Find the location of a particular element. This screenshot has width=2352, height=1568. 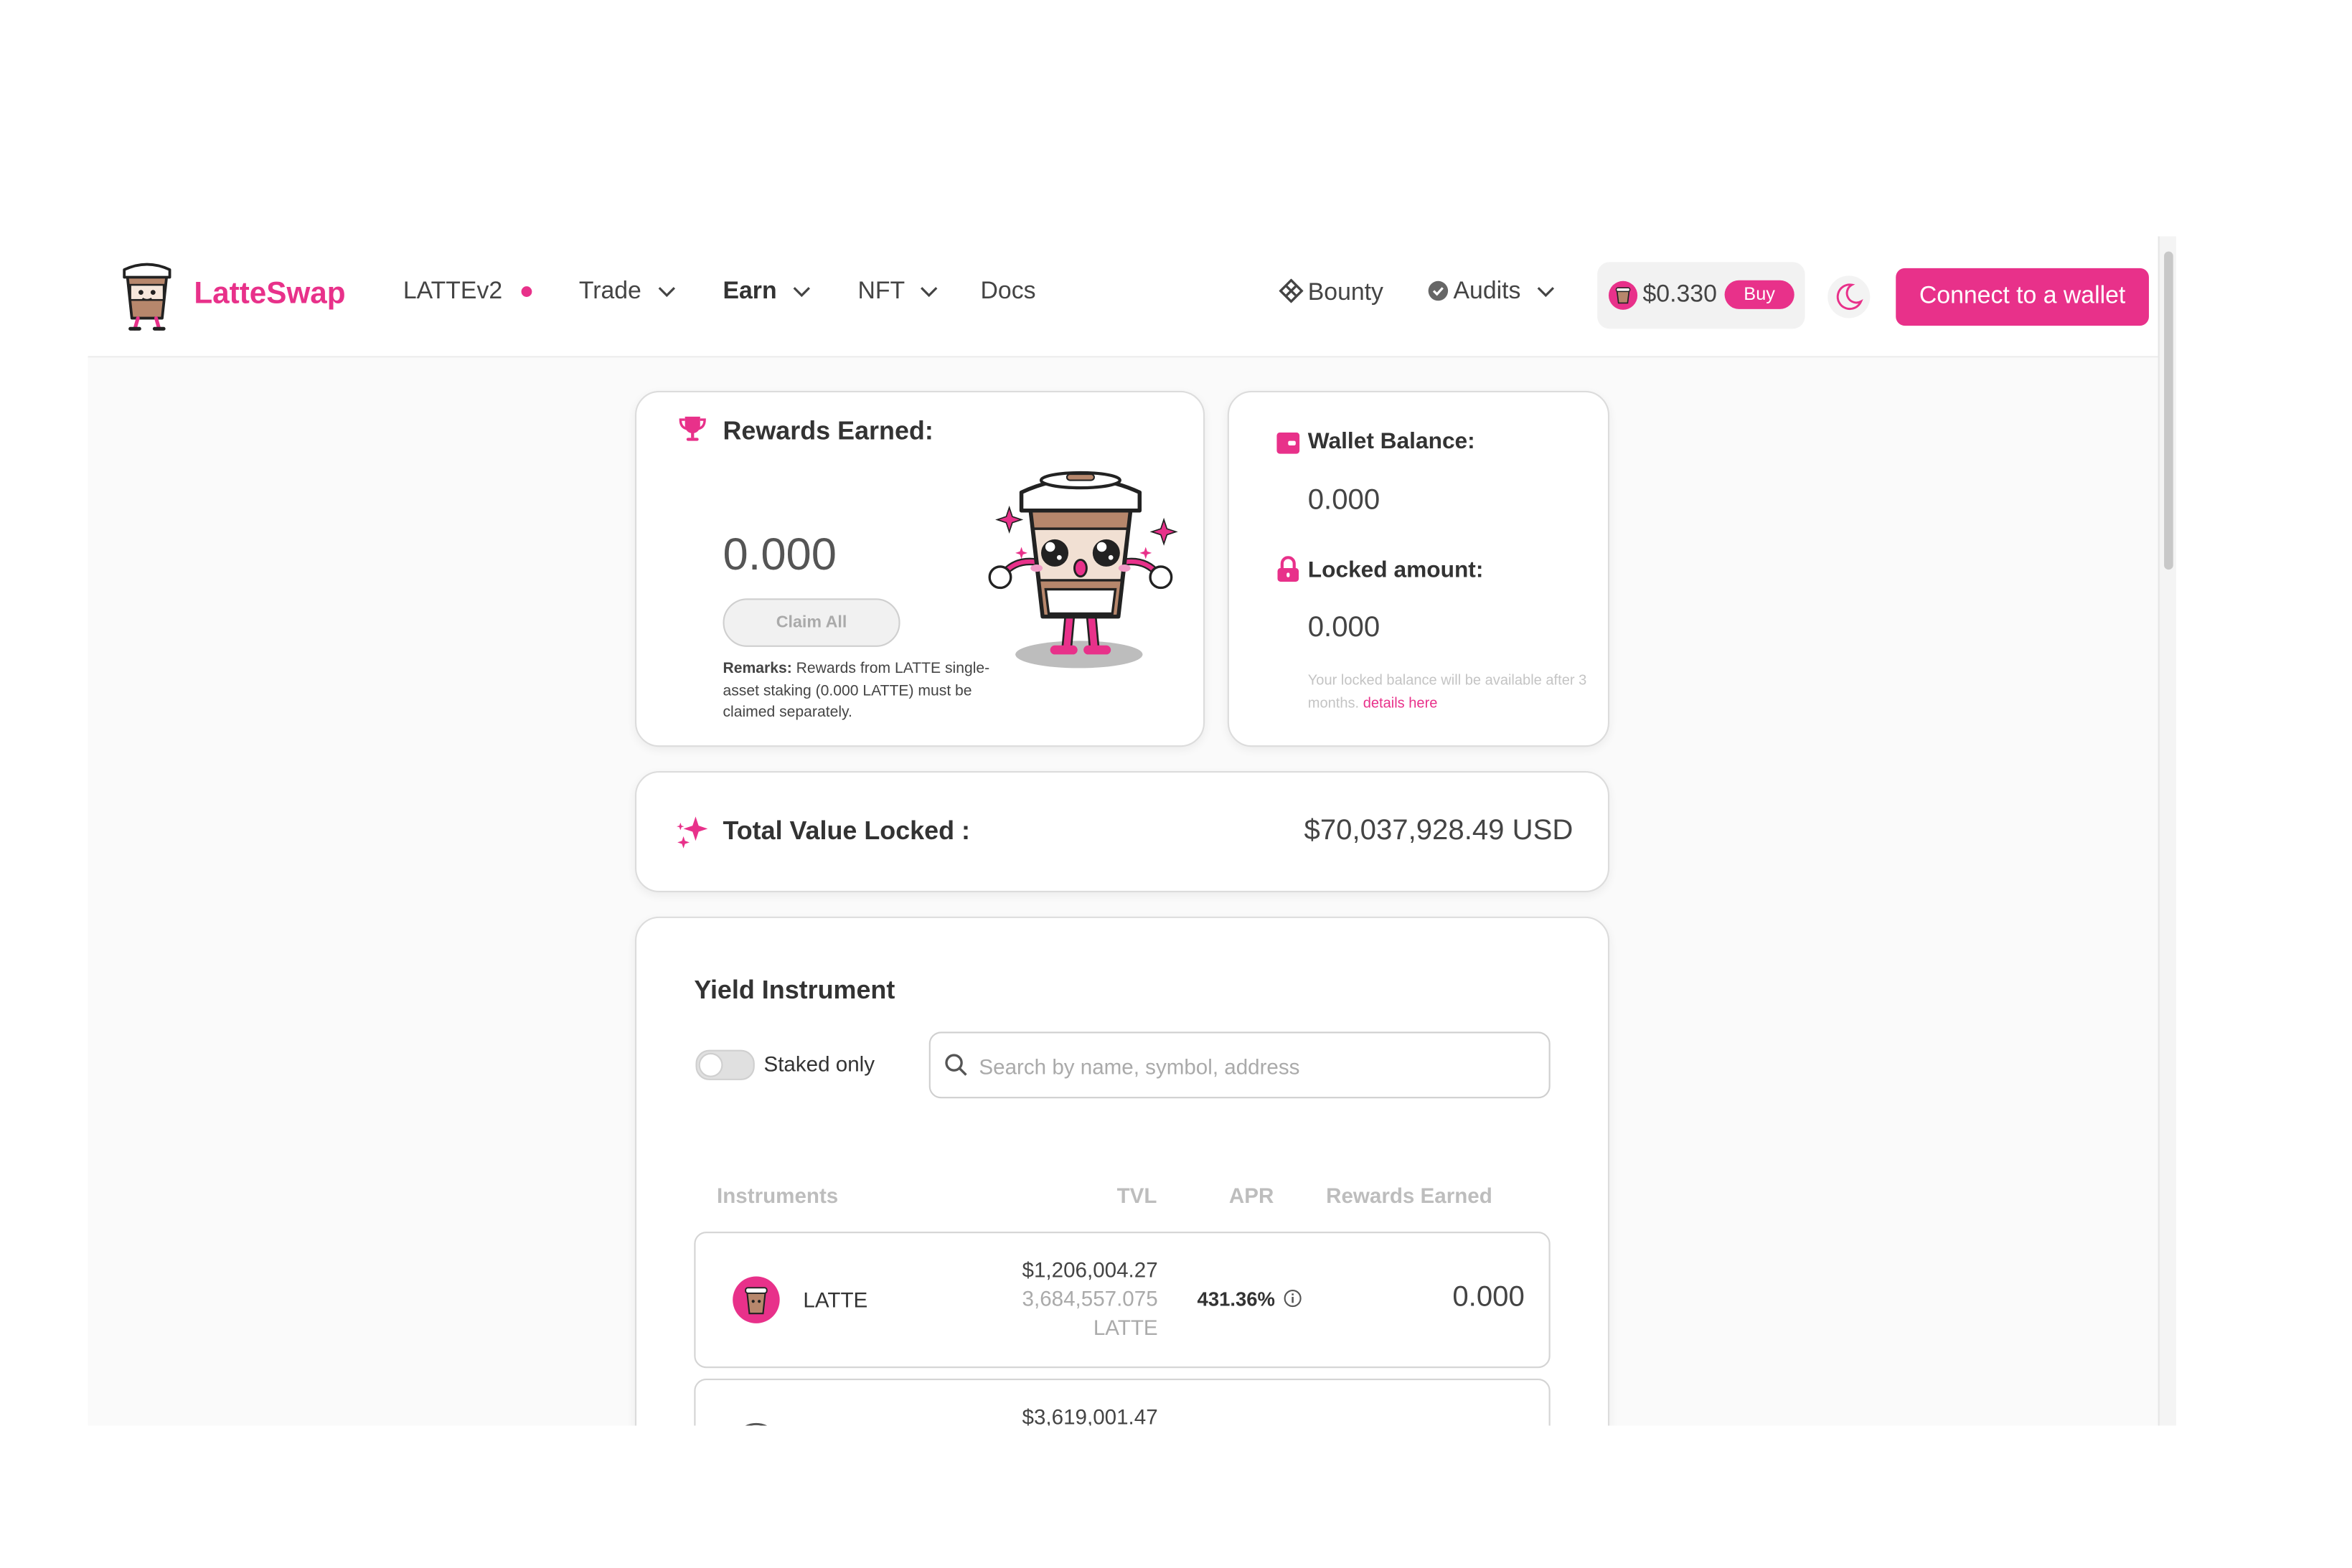

bounty-icon is located at coordinates (1291, 290).